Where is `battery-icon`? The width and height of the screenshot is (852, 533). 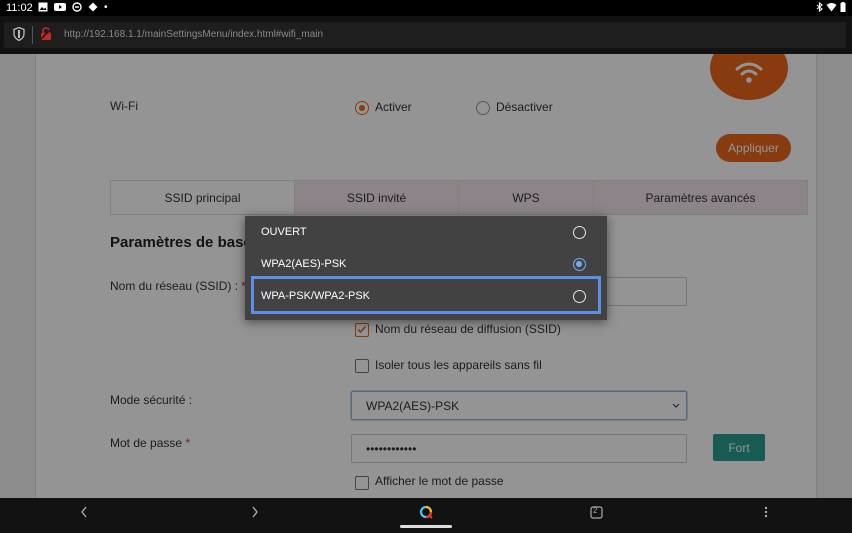 battery-icon is located at coordinates (843, 7).